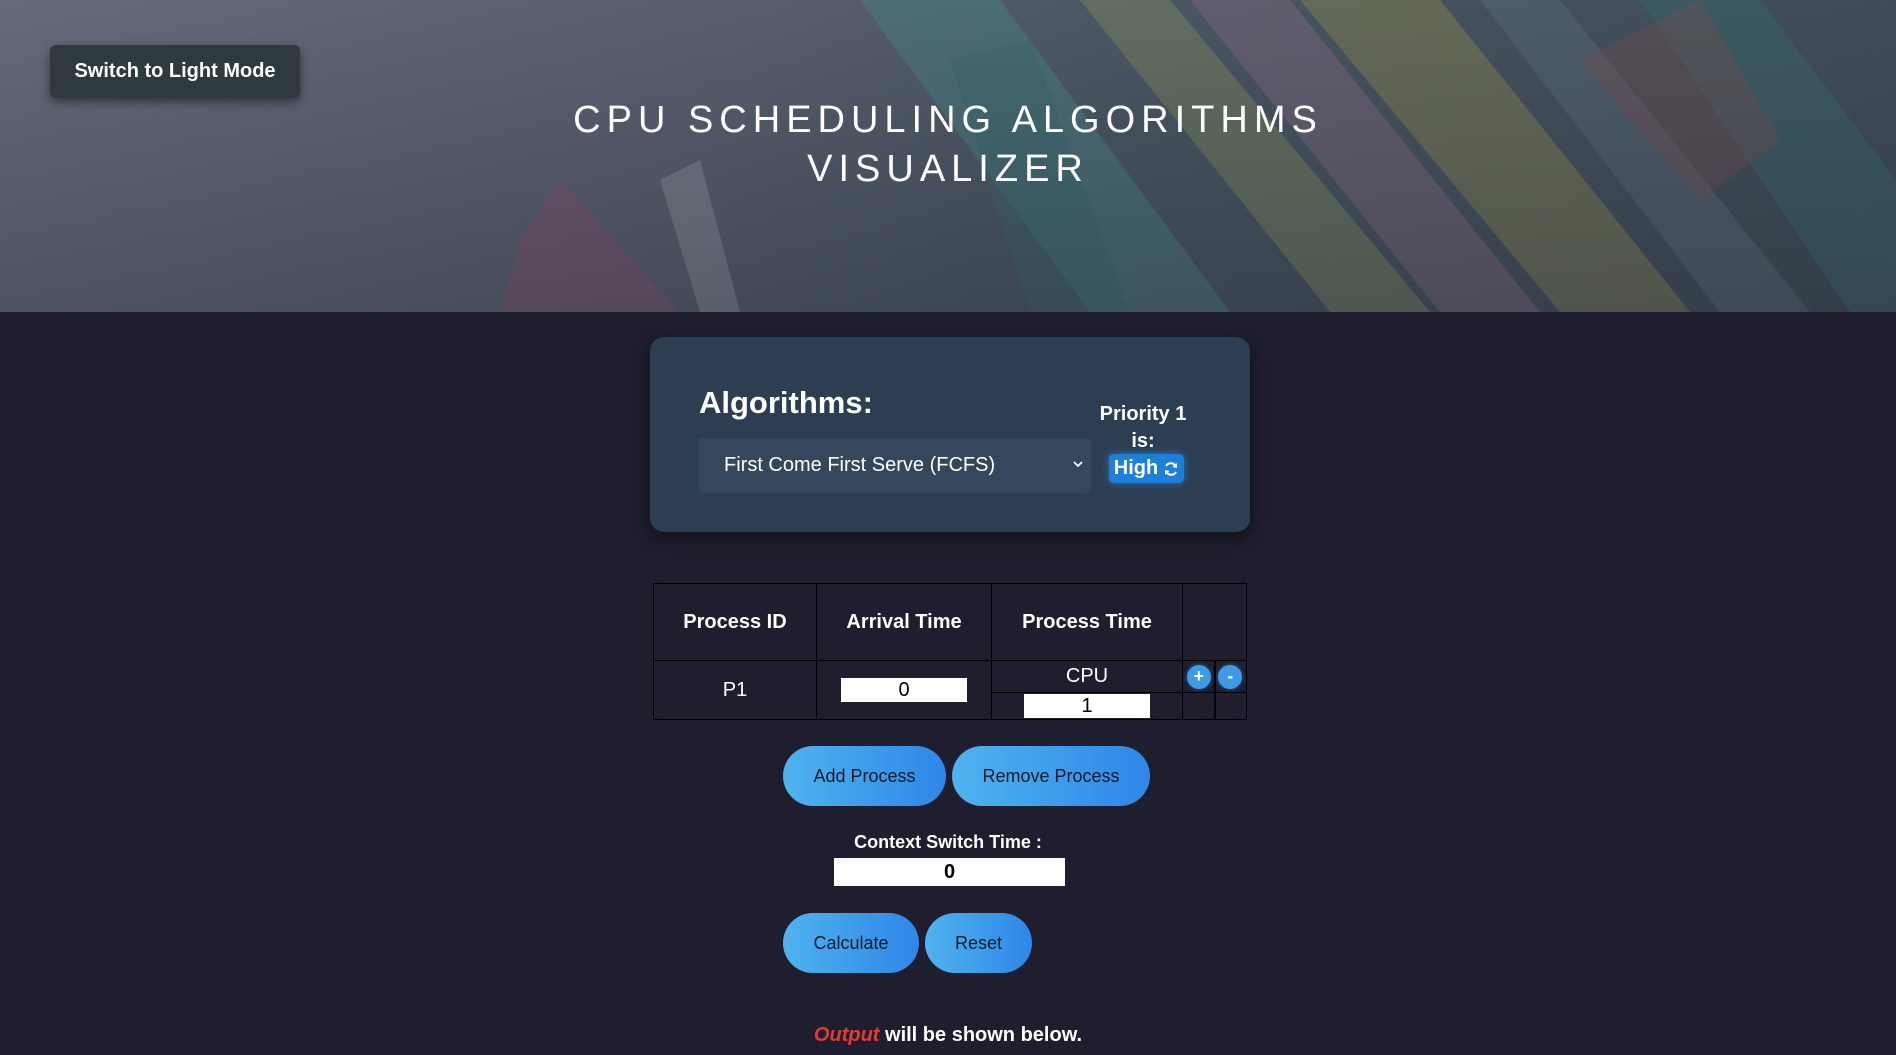  What do you see at coordinates (860, 465) in the screenshot?
I see `algorithm-select-value: First Come First Serve (FCFS)` at bounding box center [860, 465].